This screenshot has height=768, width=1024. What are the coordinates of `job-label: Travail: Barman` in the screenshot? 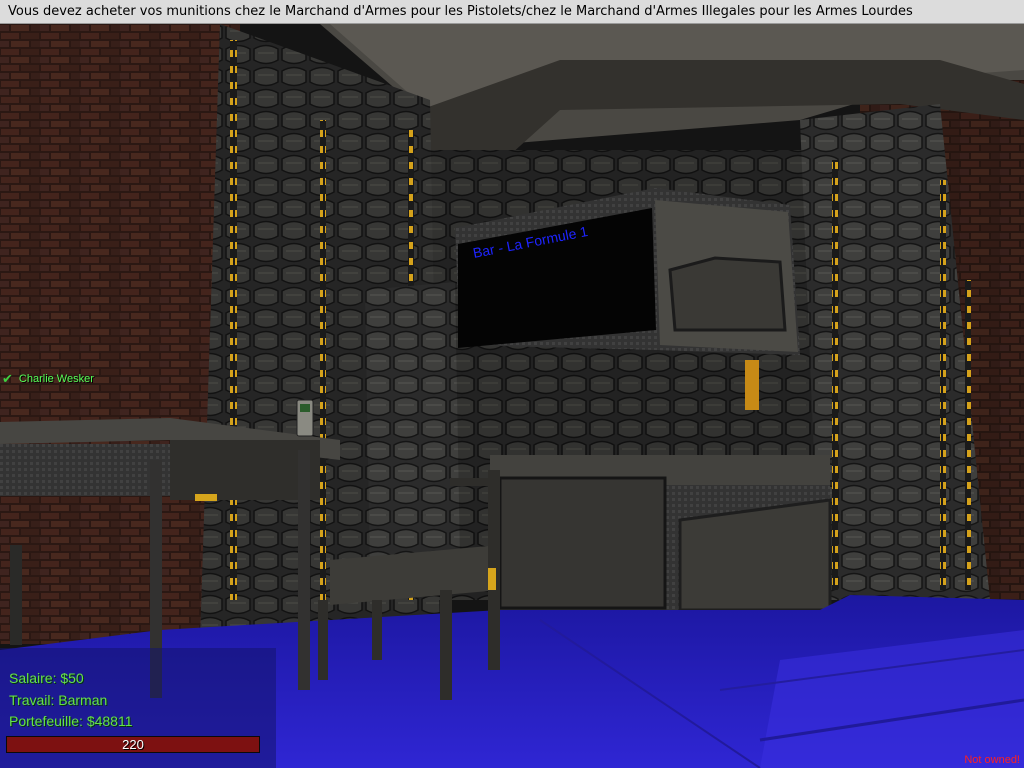 It's located at (58, 700).